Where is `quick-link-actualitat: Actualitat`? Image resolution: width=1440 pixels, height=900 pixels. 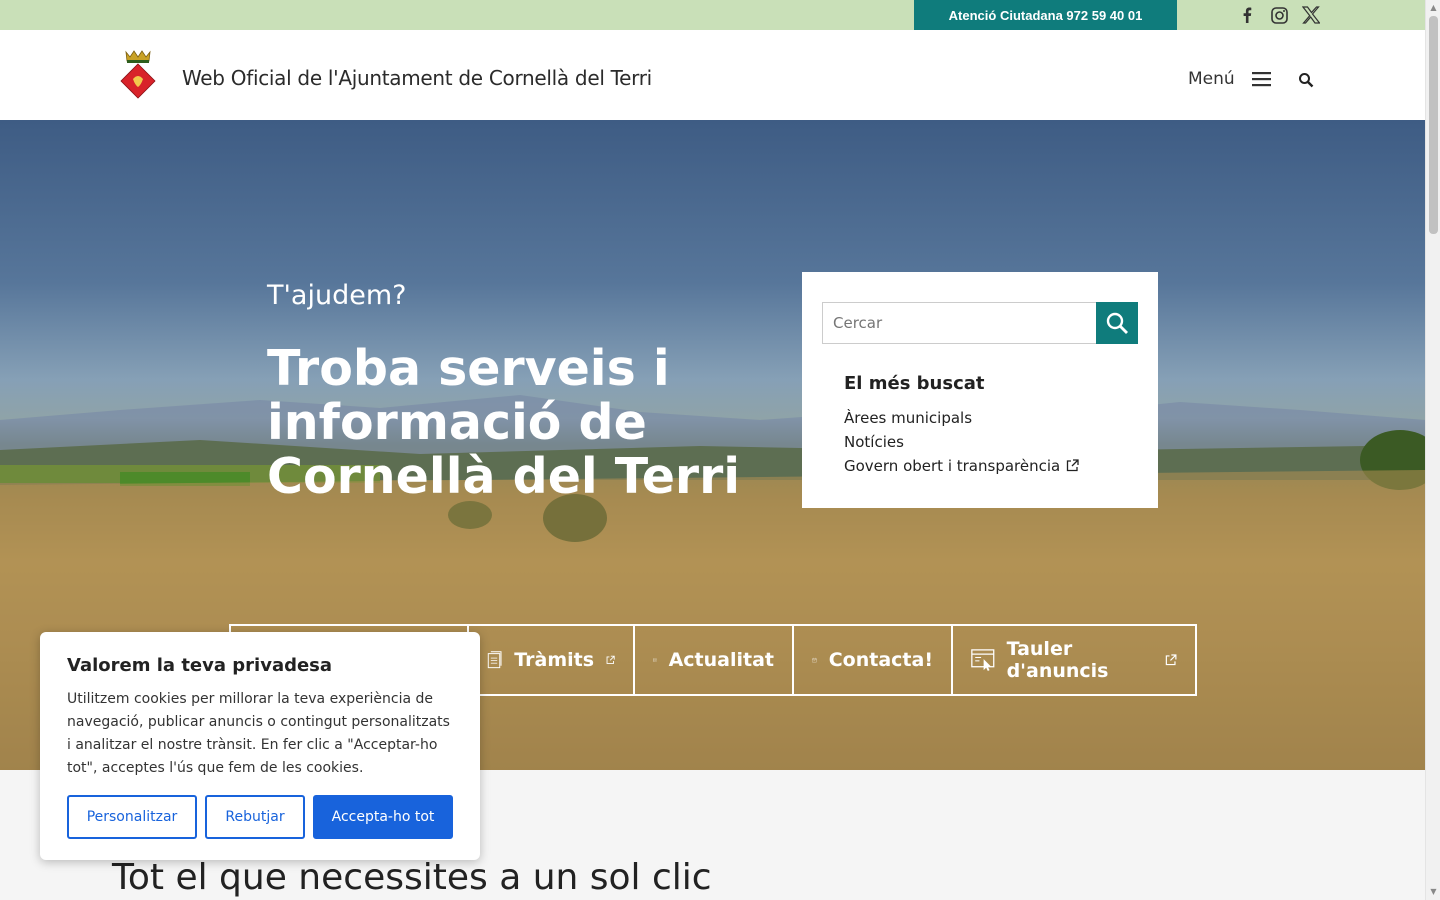 quick-link-actualitat: Actualitat is located at coordinates (712, 660).